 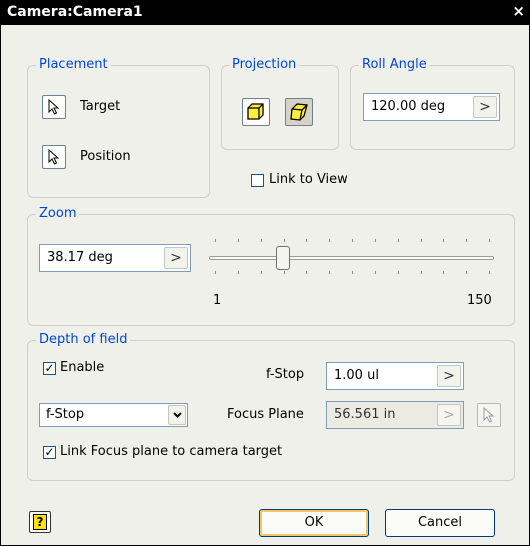 I want to click on zoom-value: 38.17 deg, so click(x=80, y=257).